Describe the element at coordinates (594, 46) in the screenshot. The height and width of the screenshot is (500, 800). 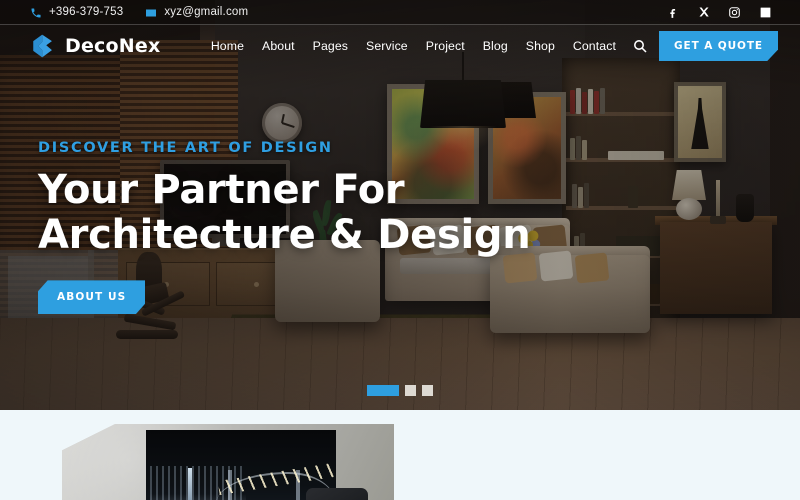
I see `nav-item-contact: Contact` at that location.